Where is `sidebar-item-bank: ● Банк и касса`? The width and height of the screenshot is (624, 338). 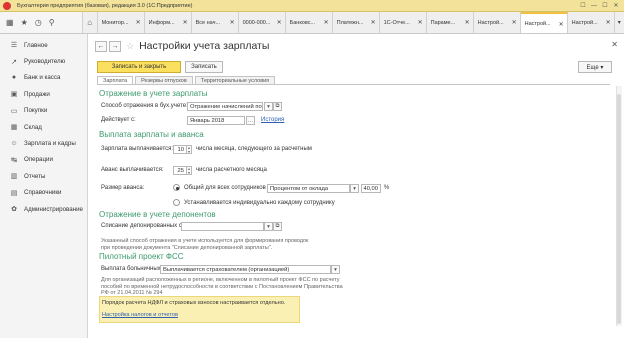
sidebar-item-bank: ● Банк и касса is located at coordinates (43, 78).